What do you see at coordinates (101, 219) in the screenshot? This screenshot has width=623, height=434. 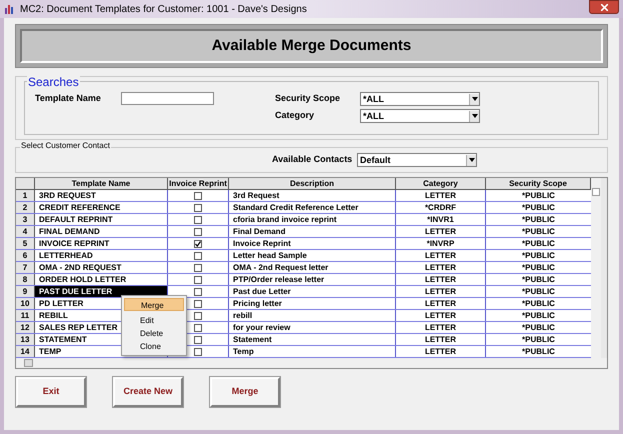 I see `table-cell: DEFAULT REPRINT` at bounding box center [101, 219].